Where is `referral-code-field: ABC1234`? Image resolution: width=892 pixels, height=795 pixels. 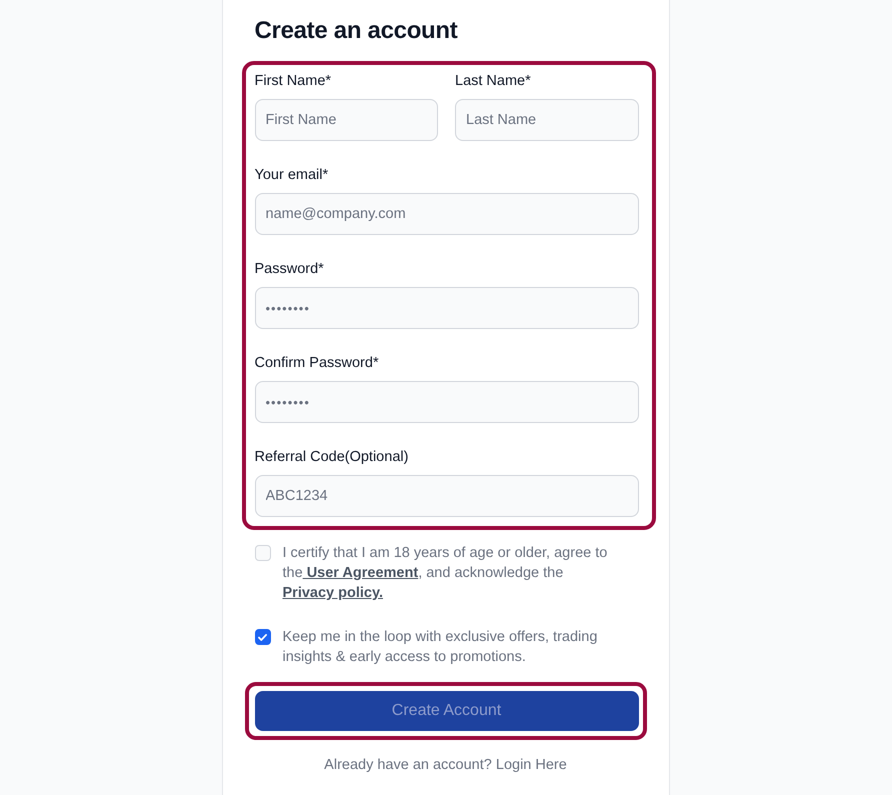
referral-code-field: ABC1234 is located at coordinates (446, 496).